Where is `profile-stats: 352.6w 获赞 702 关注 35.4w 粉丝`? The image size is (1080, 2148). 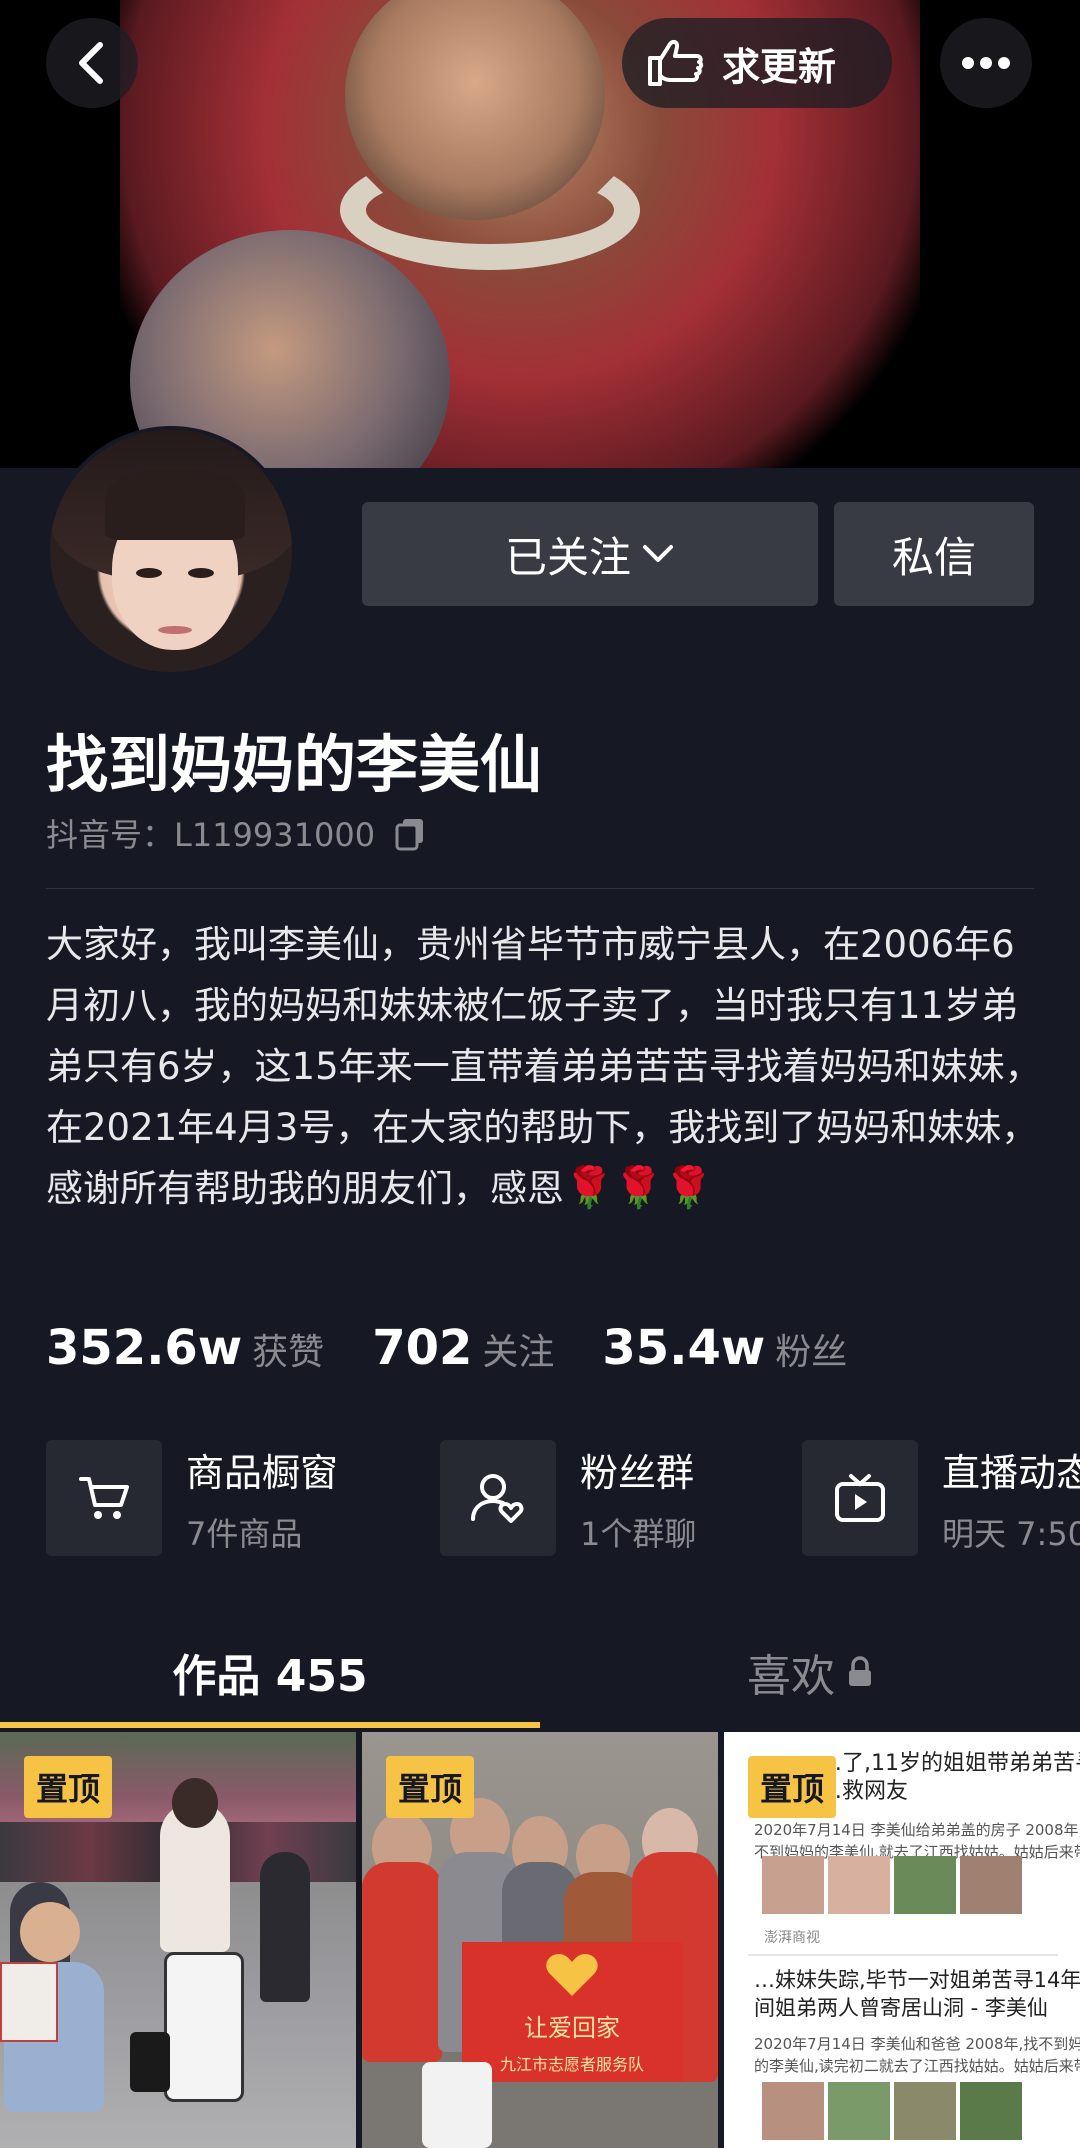 profile-stats: 352.6w 获赞 702 关注 35.4w 粉丝 is located at coordinates (470, 1348).